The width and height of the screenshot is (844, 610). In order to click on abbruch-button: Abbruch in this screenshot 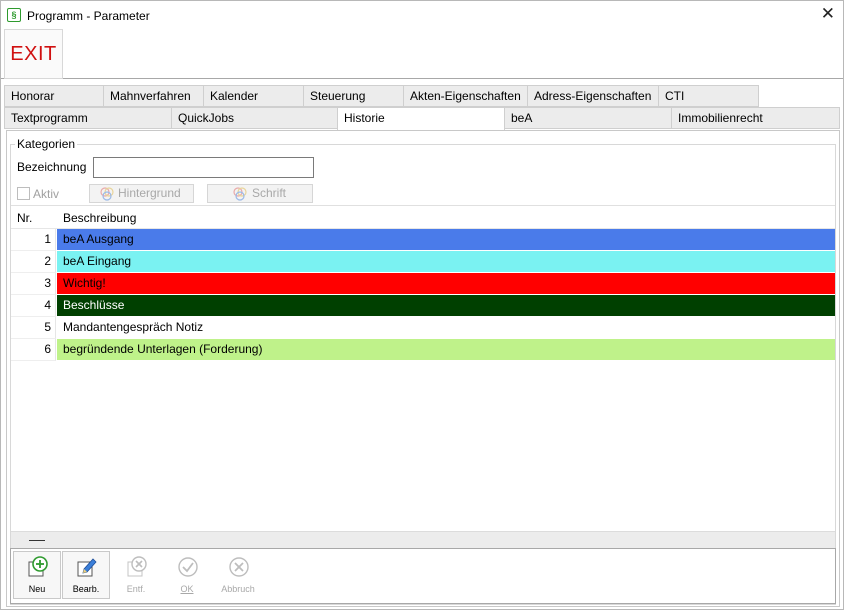, I will do `click(238, 575)`.